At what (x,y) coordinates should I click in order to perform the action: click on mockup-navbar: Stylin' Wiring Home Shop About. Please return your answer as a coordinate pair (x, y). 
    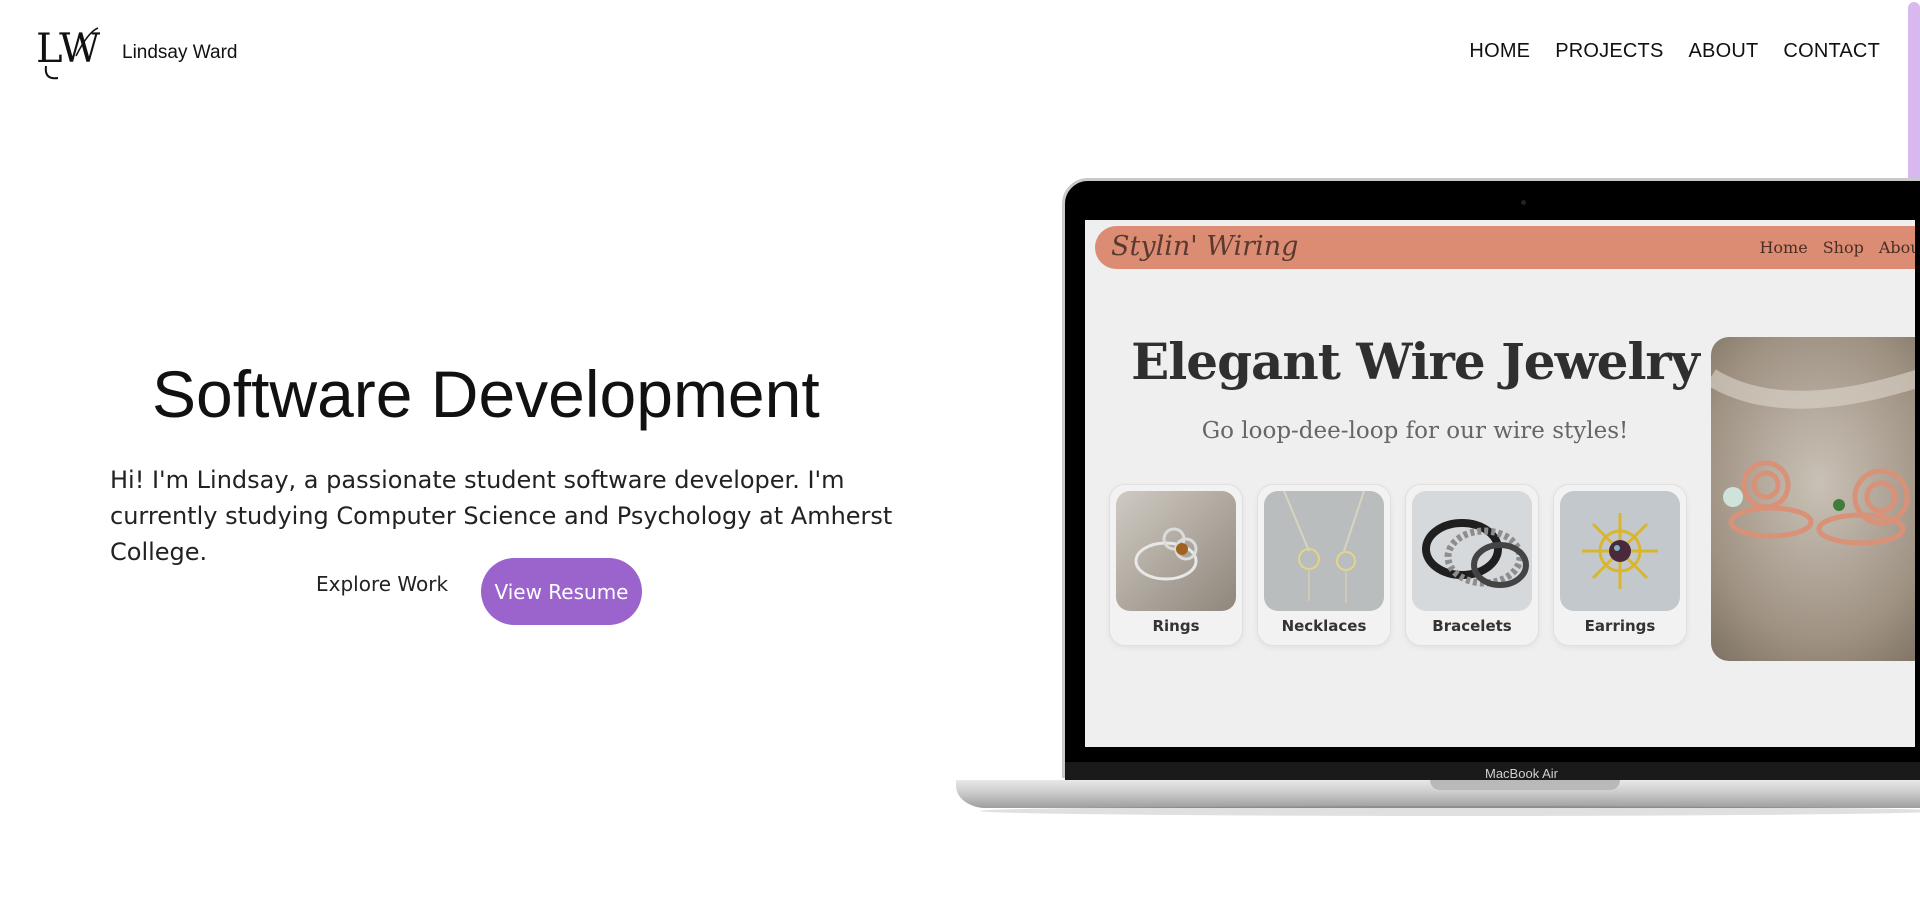
    Looking at the image, I should click on (1505, 247).